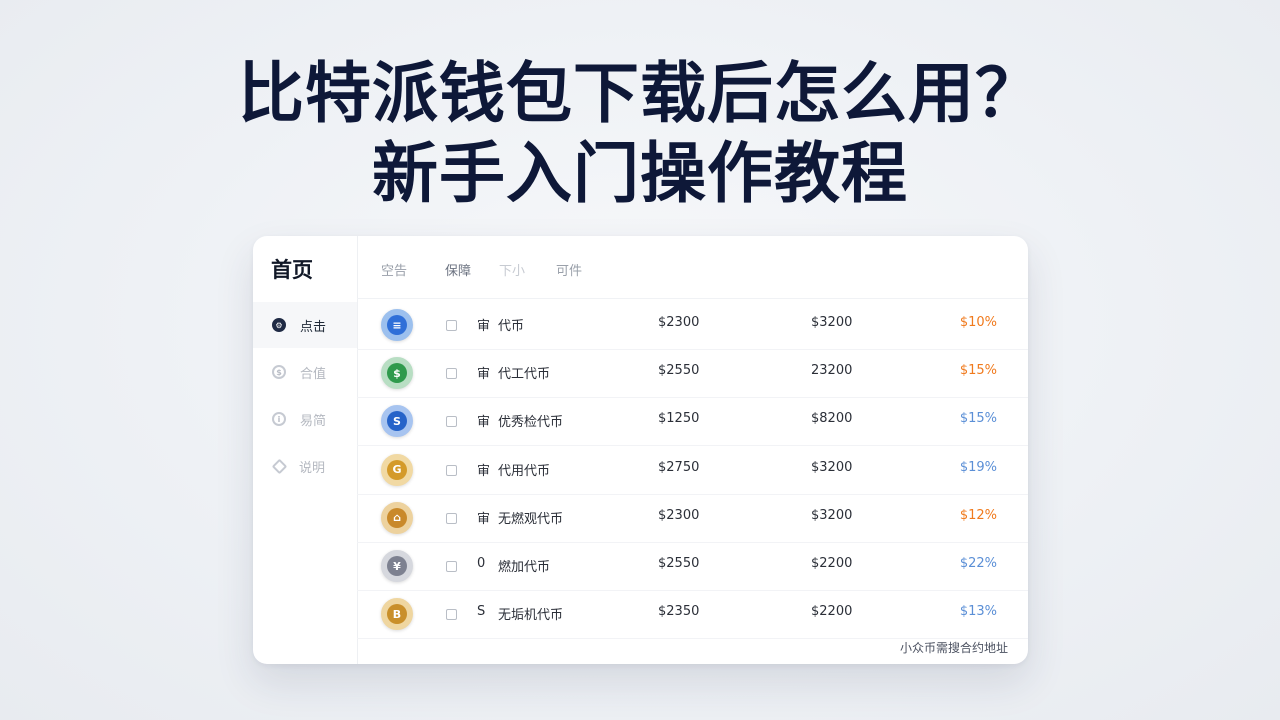 Image resolution: width=1280 pixels, height=720 pixels. I want to click on tab-1: 空告, so click(394, 269).